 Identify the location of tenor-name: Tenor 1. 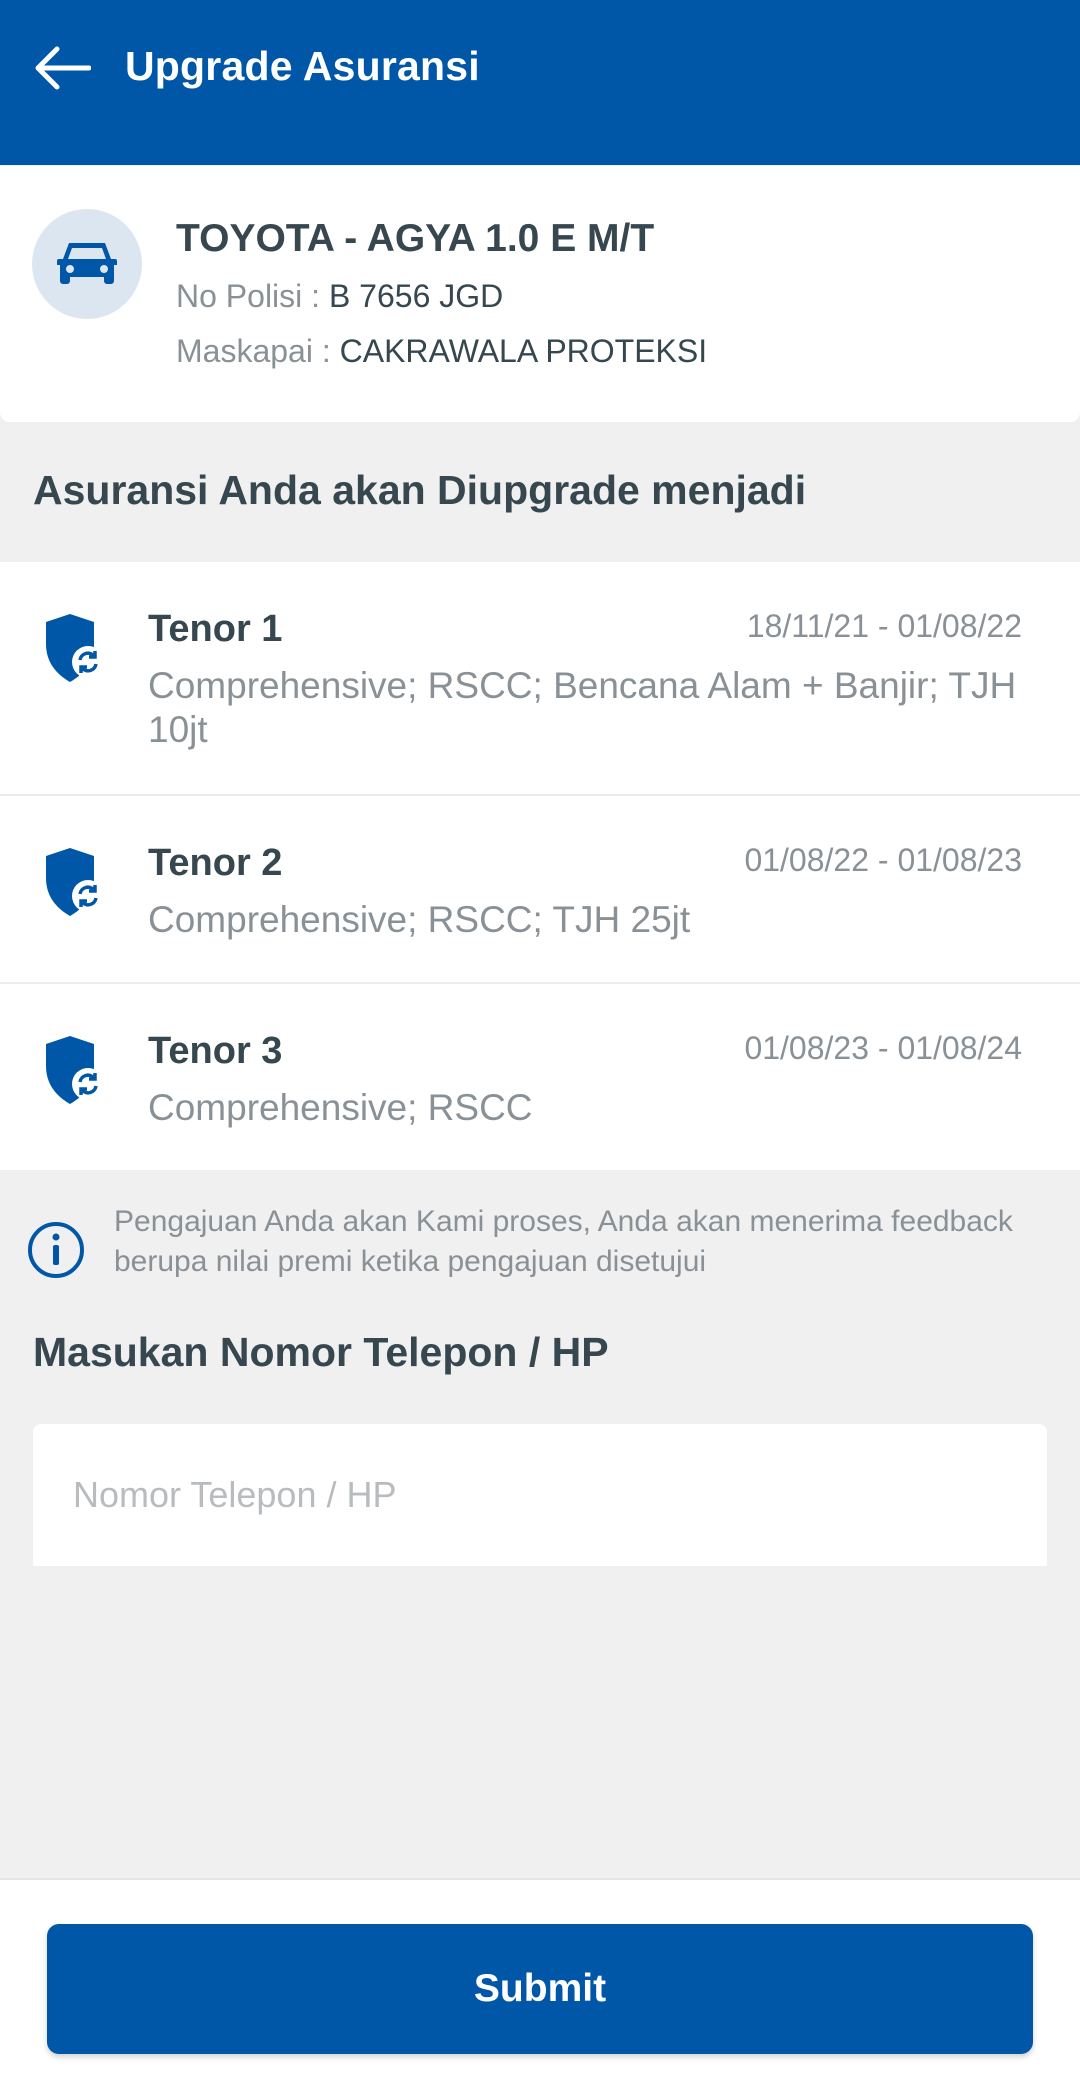
(215, 629).